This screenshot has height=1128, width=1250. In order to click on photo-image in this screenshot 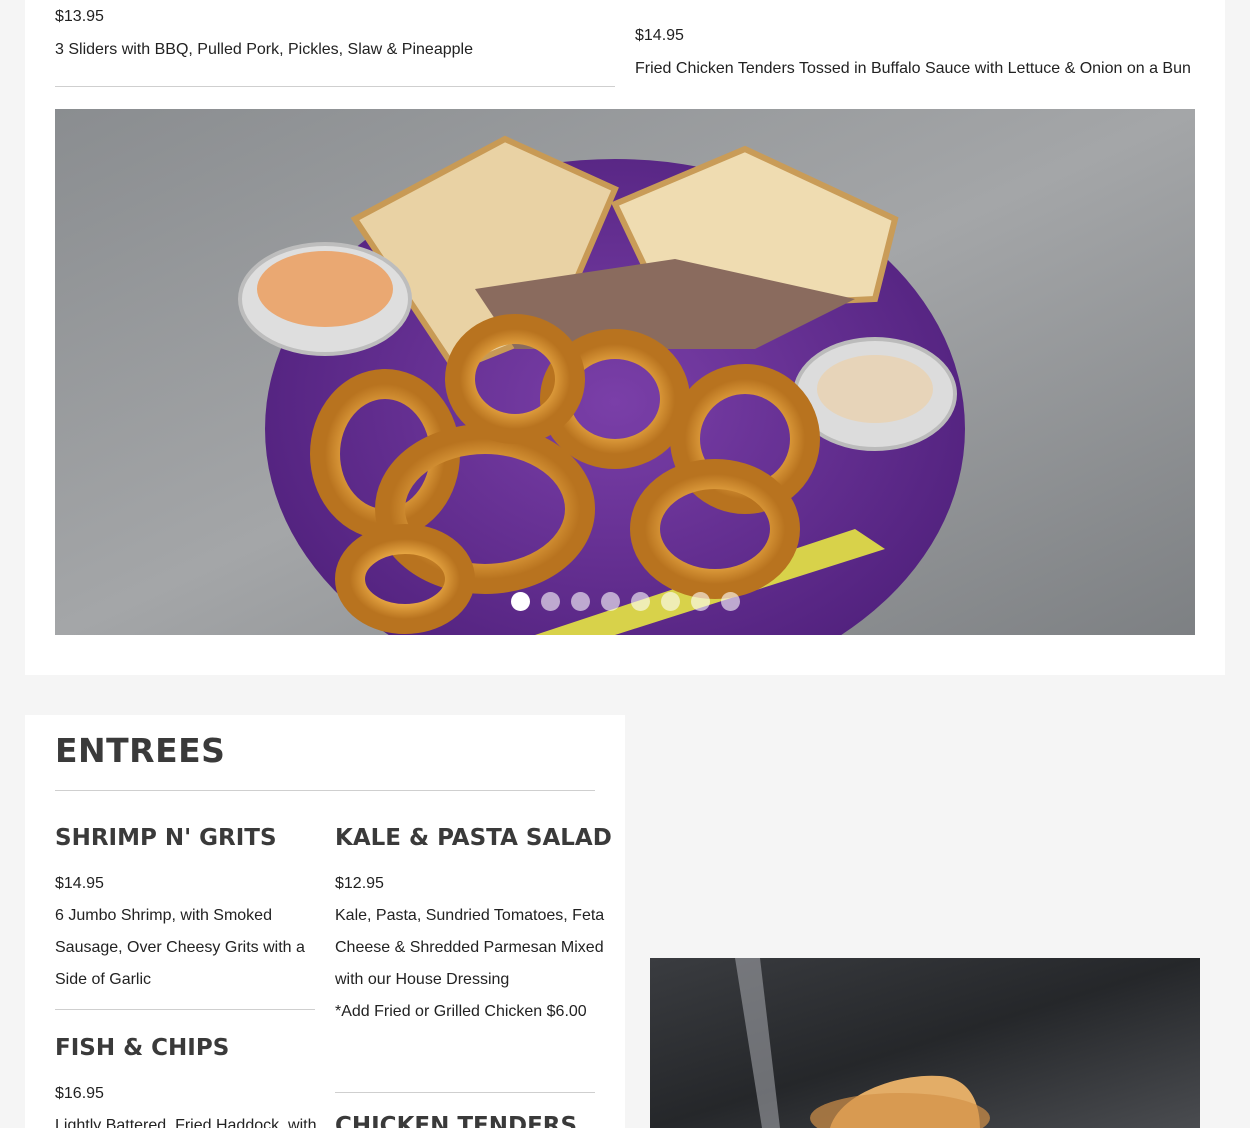, I will do `click(925, 1043)`.